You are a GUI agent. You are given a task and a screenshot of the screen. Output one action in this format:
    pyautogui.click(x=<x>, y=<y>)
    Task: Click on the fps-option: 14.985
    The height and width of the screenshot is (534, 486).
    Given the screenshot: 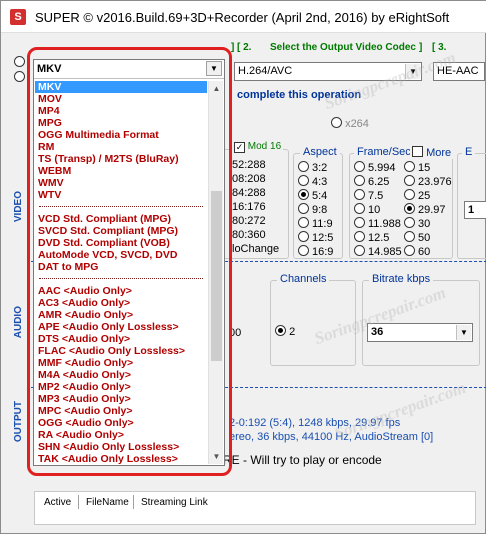 What is the action you would take?
    pyautogui.click(x=378, y=252)
    